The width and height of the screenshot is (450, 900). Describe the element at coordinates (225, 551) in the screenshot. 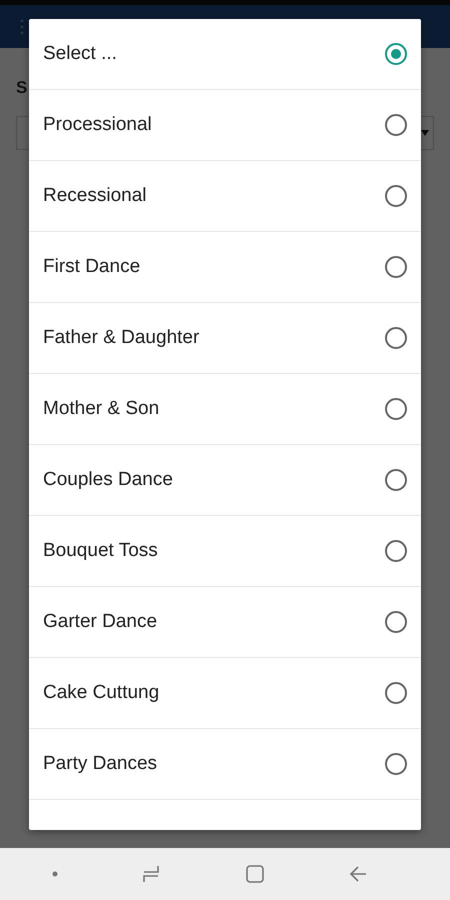

I see `option-item: Bouquet Toss` at that location.